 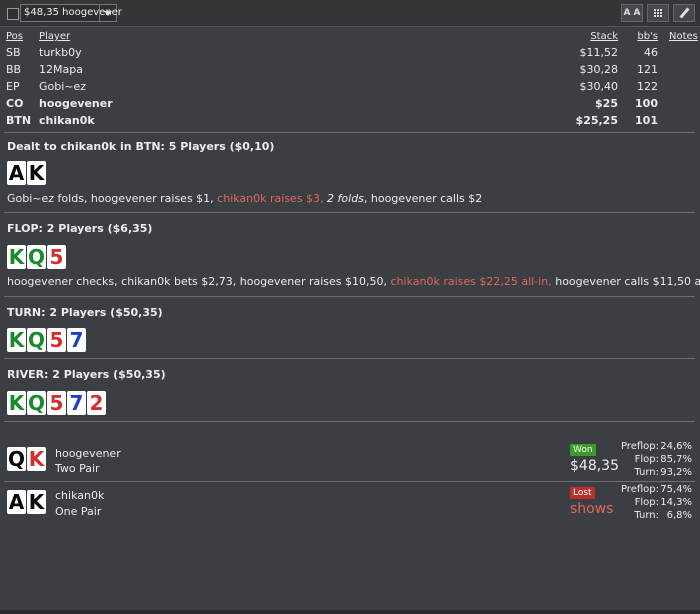 I want to click on result-player-name: chikan0k, so click(x=80, y=495).